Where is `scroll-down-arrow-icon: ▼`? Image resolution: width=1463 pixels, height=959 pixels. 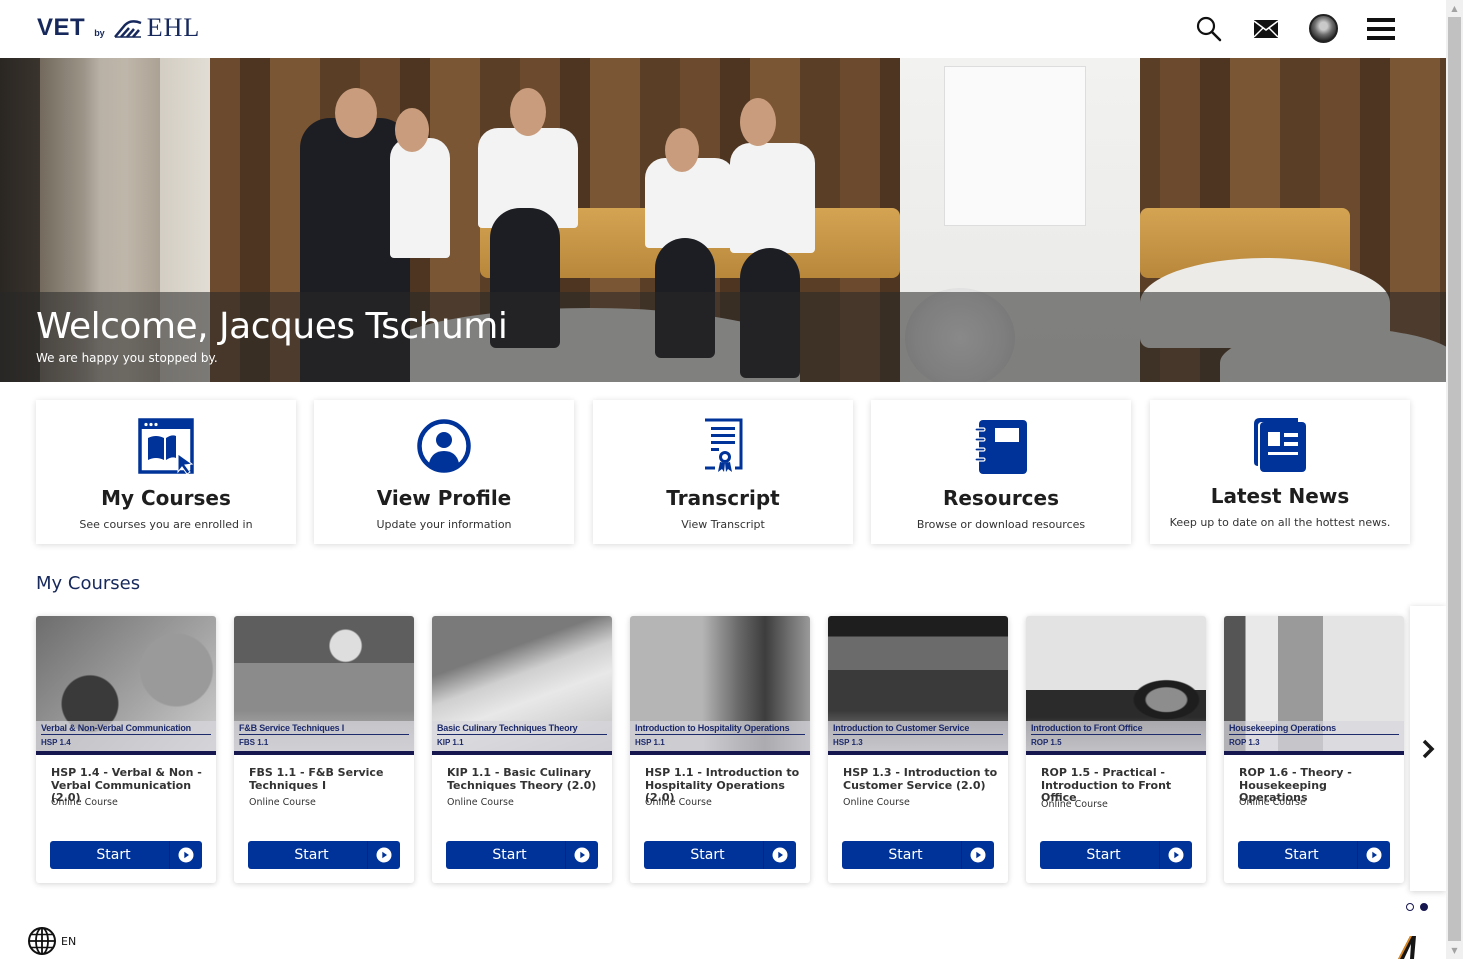
scroll-down-arrow-icon: ▼ is located at coordinates (1454, 950).